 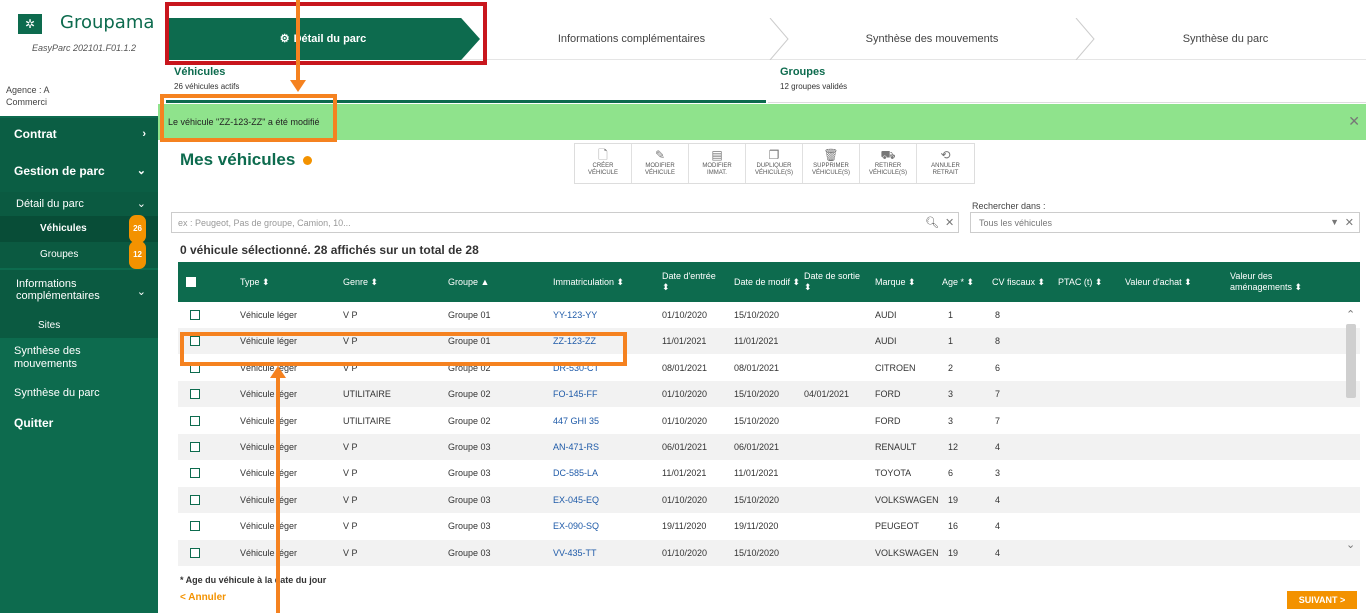 I want to click on cell-marque: AUDI, so click(x=886, y=341).